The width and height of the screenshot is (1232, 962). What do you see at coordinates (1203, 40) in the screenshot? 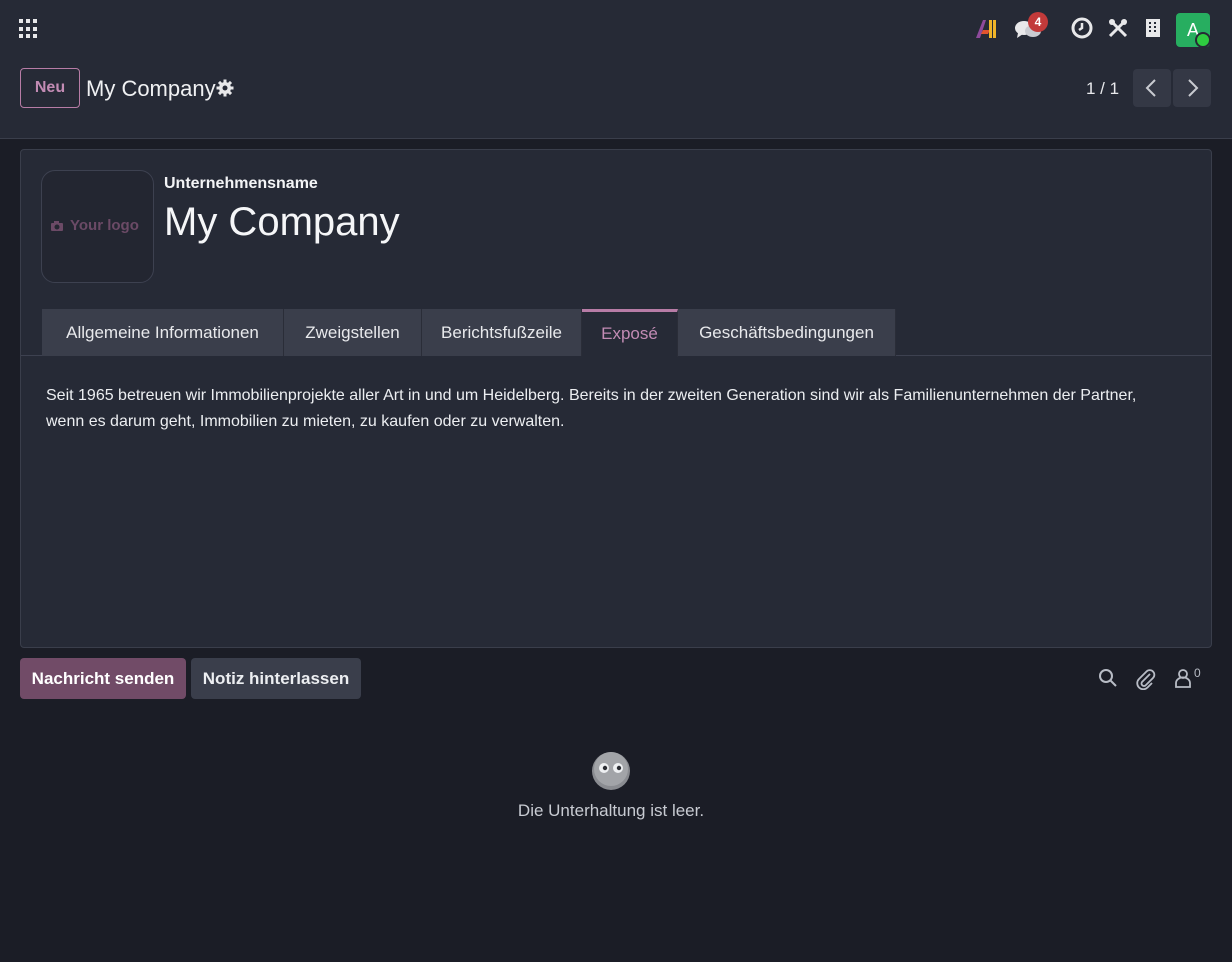
I see `online-status-indicator` at bounding box center [1203, 40].